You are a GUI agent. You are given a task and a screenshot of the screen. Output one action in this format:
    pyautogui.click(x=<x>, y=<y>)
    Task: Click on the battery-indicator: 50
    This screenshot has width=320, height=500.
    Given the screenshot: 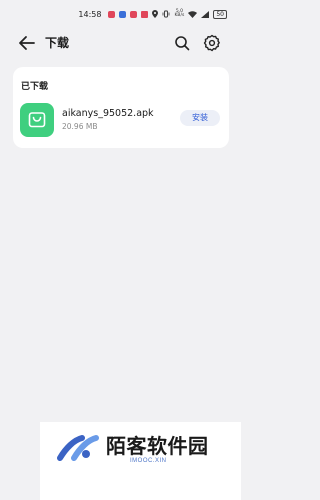 What is the action you would take?
    pyautogui.click(x=220, y=14)
    